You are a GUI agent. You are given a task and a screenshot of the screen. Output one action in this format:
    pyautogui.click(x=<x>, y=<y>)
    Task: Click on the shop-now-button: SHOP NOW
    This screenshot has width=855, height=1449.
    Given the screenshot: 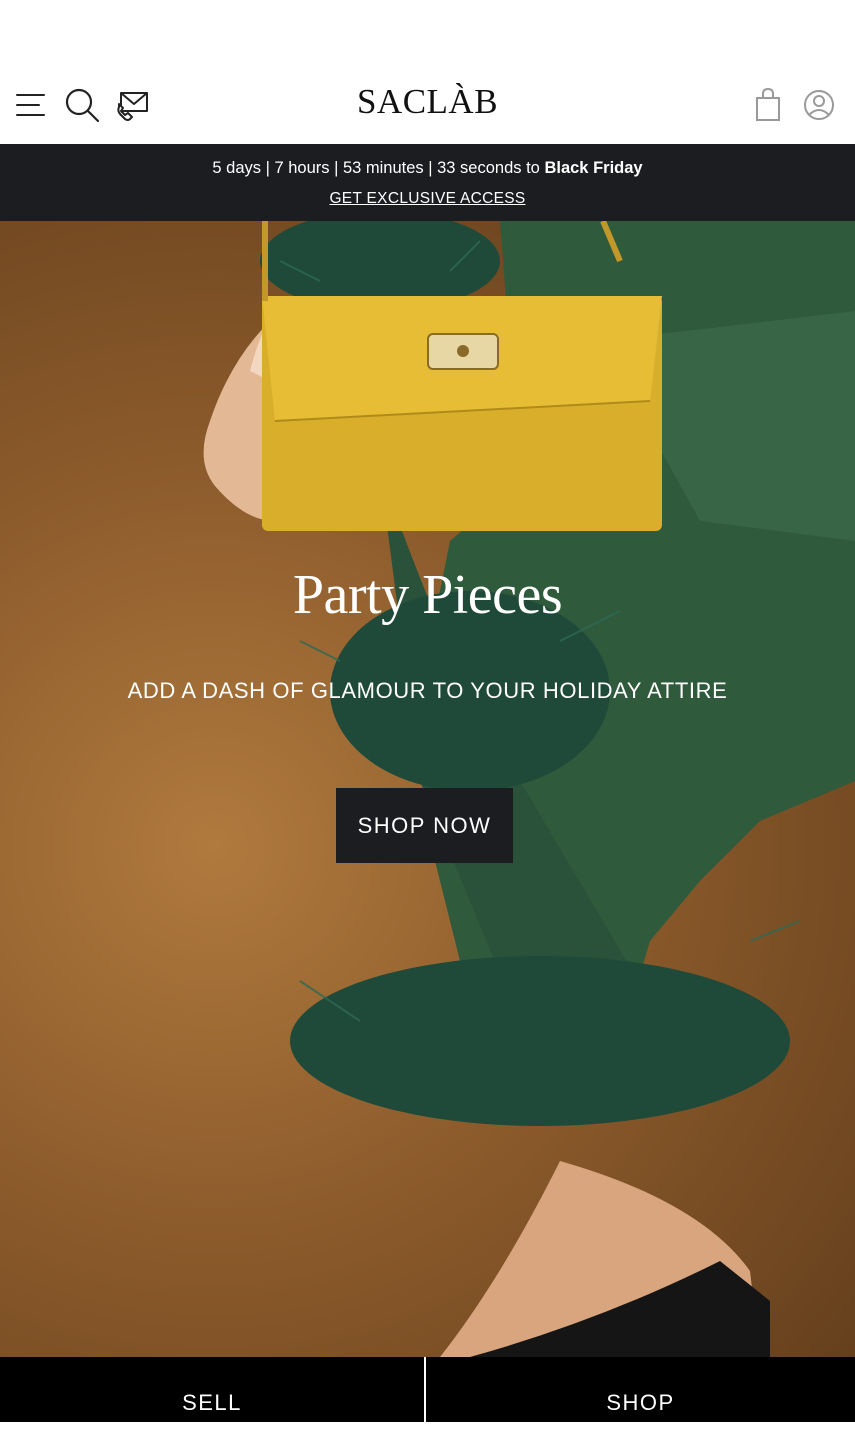 What is the action you would take?
    pyautogui.click(x=424, y=825)
    